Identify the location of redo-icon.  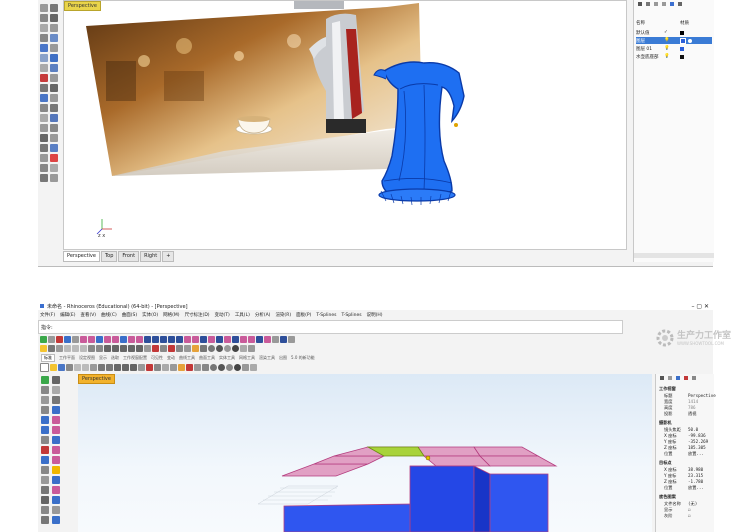
(99, 348).